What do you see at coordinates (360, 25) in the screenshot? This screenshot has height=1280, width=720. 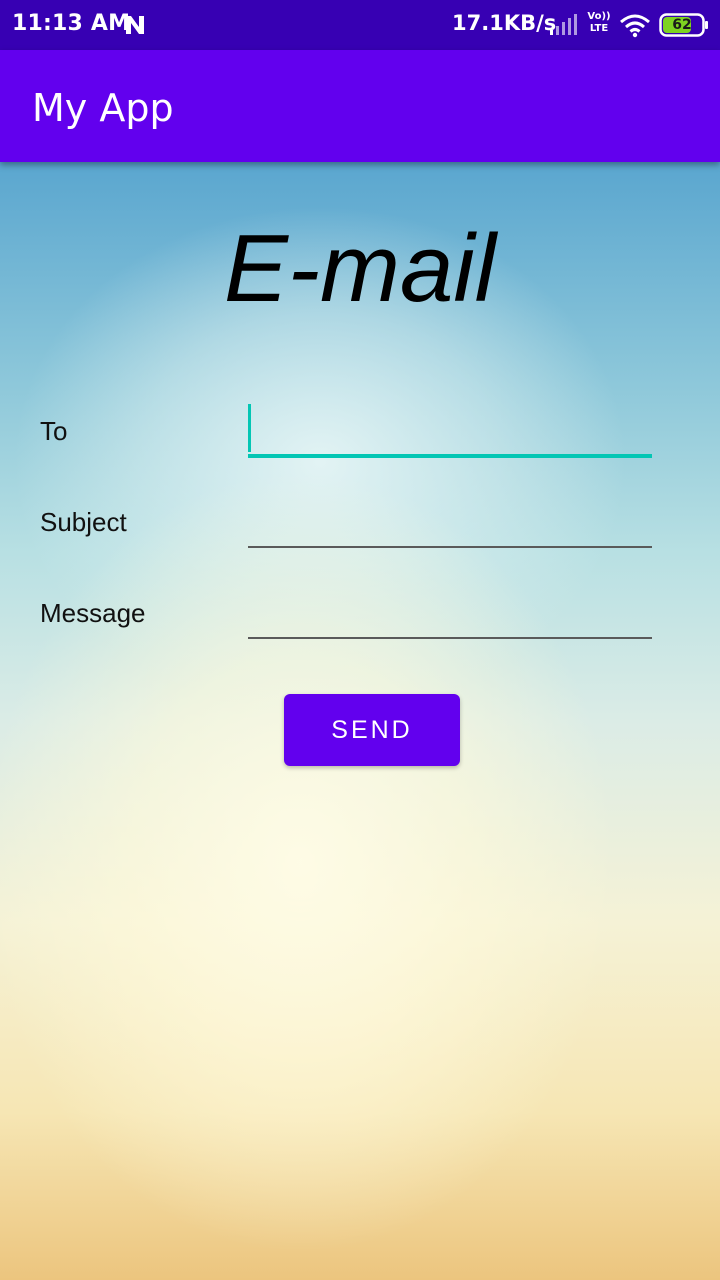 I see `status-bar: 11:13 AM 17.1KB/s Vo)) LTE 62` at bounding box center [360, 25].